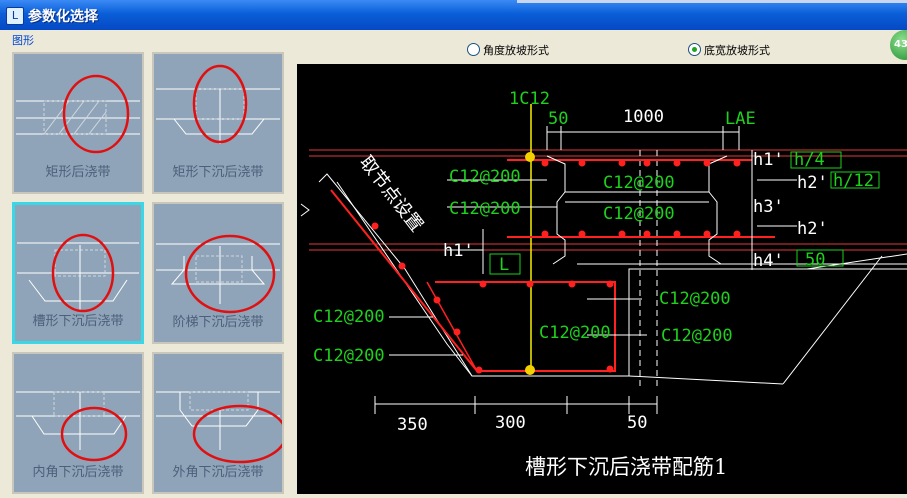 This screenshot has height=498, width=907. Describe the element at coordinates (412, 425) in the screenshot. I see `label-d350: 350` at that location.